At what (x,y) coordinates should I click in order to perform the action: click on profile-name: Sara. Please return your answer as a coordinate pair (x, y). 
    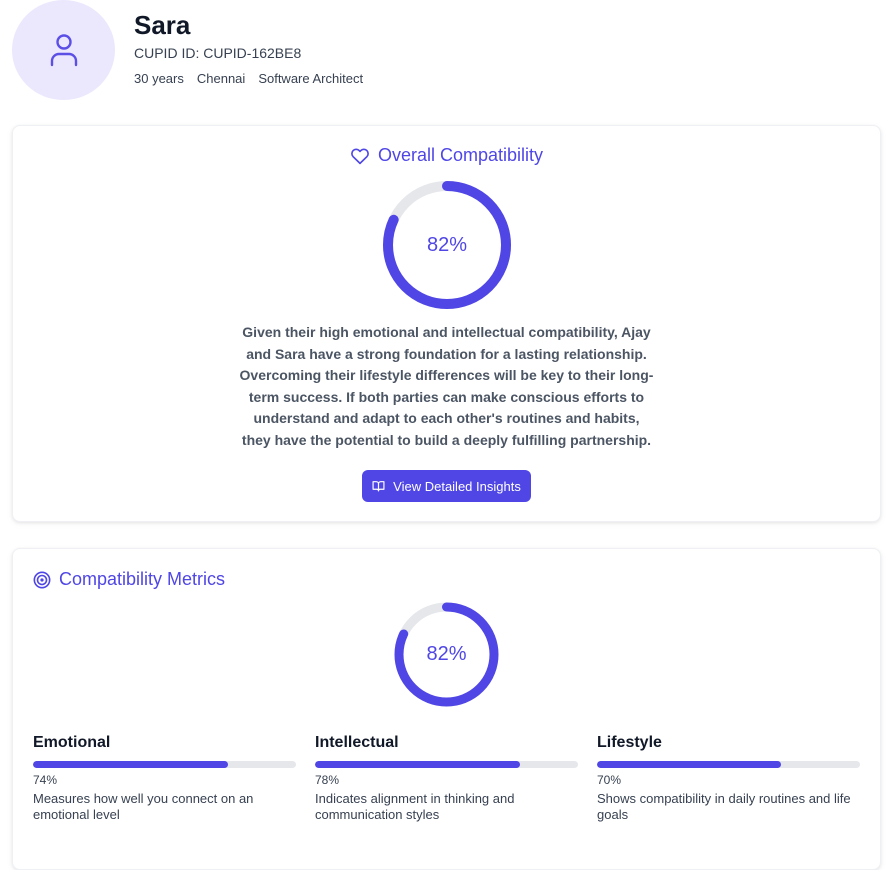
    Looking at the image, I should click on (162, 25).